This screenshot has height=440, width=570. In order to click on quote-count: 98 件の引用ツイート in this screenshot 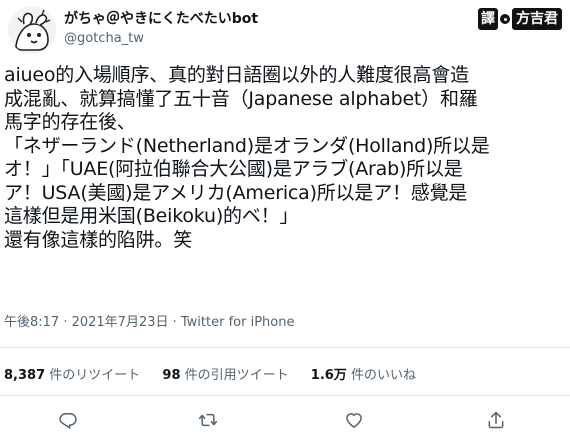, I will do `click(225, 373)`.